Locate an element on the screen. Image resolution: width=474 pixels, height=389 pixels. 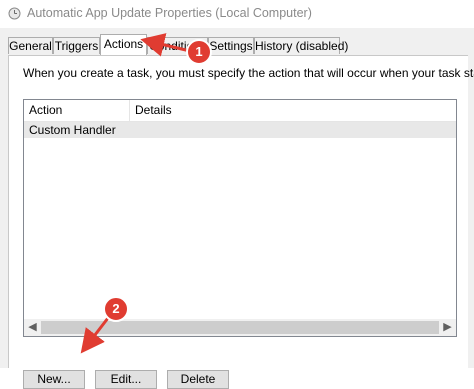
list-header: Action Details is located at coordinates (240, 111).